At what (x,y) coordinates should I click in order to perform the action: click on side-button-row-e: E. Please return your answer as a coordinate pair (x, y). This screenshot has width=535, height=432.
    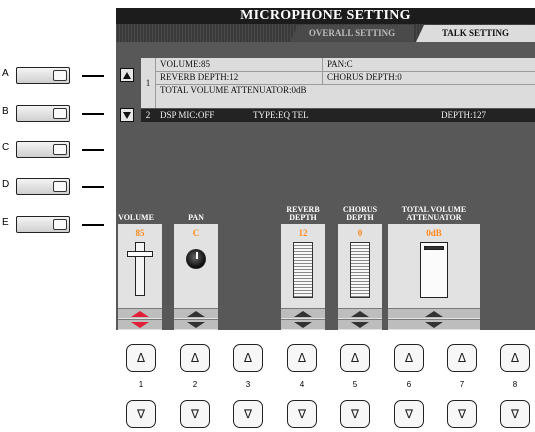
    Looking at the image, I should click on (53, 225).